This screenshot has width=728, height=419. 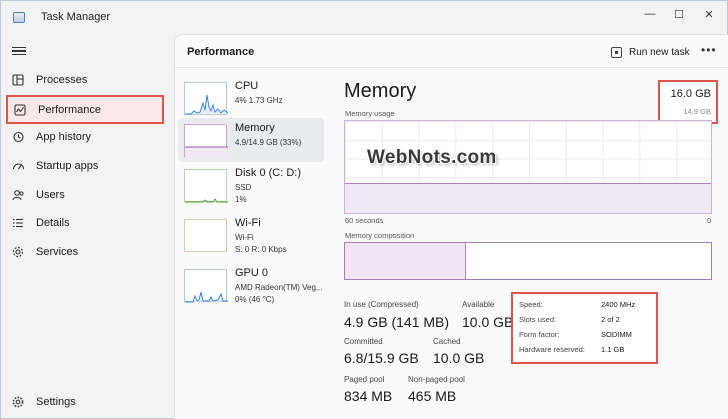 I want to click on more-options-icon: •••, so click(x=709, y=50).